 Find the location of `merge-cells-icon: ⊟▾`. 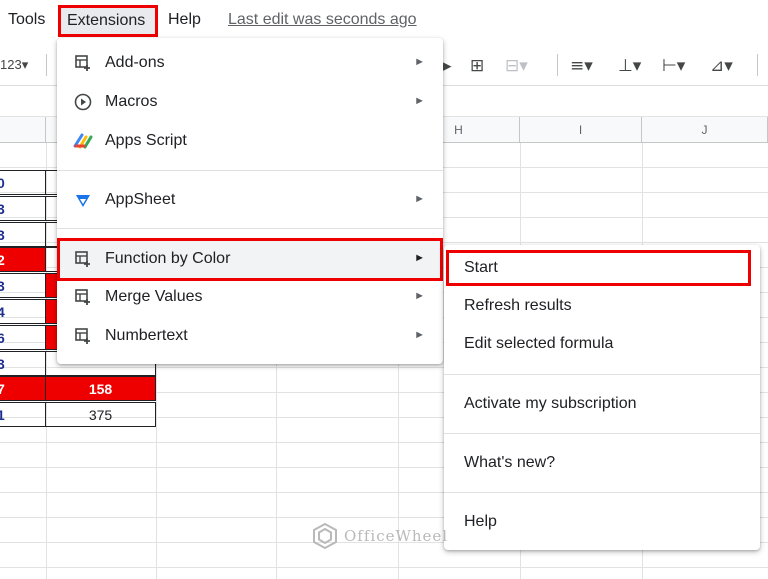

merge-cells-icon: ⊟▾ is located at coordinates (516, 66).